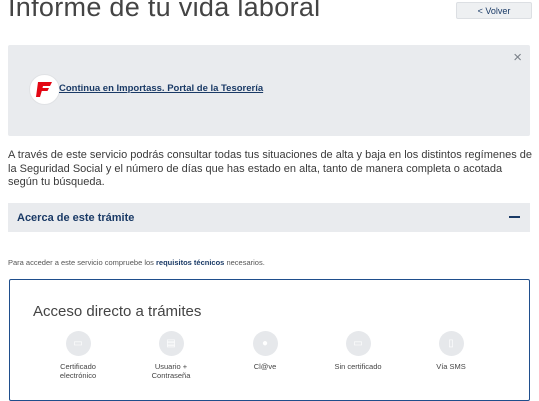 The image size is (539, 401). Describe the element at coordinates (358, 366) in the screenshot. I see `access-option-label: Sin certificado` at that location.